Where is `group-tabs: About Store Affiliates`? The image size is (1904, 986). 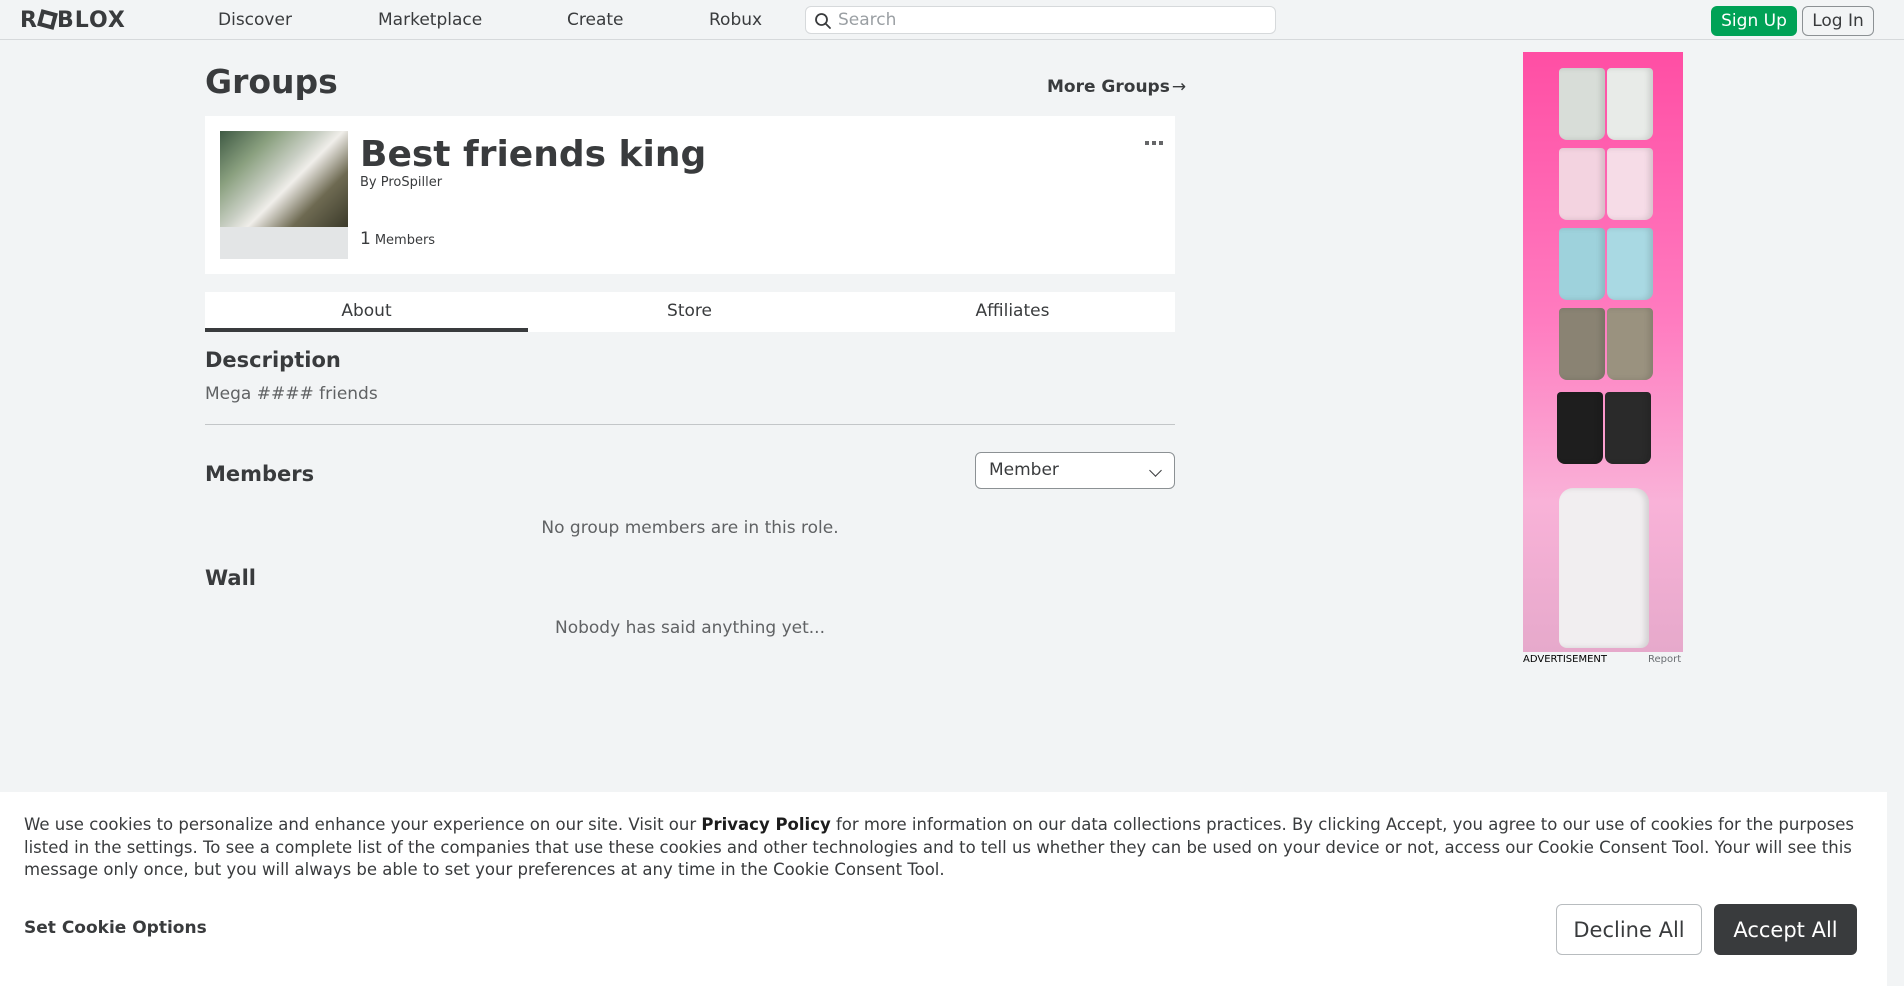
group-tabs: About Store Affiliates is located at coordinates (690, 312).